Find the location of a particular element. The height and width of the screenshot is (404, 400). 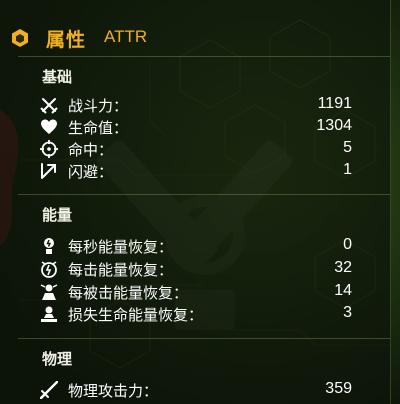

sword-icon is located at coordinates (49, 390).